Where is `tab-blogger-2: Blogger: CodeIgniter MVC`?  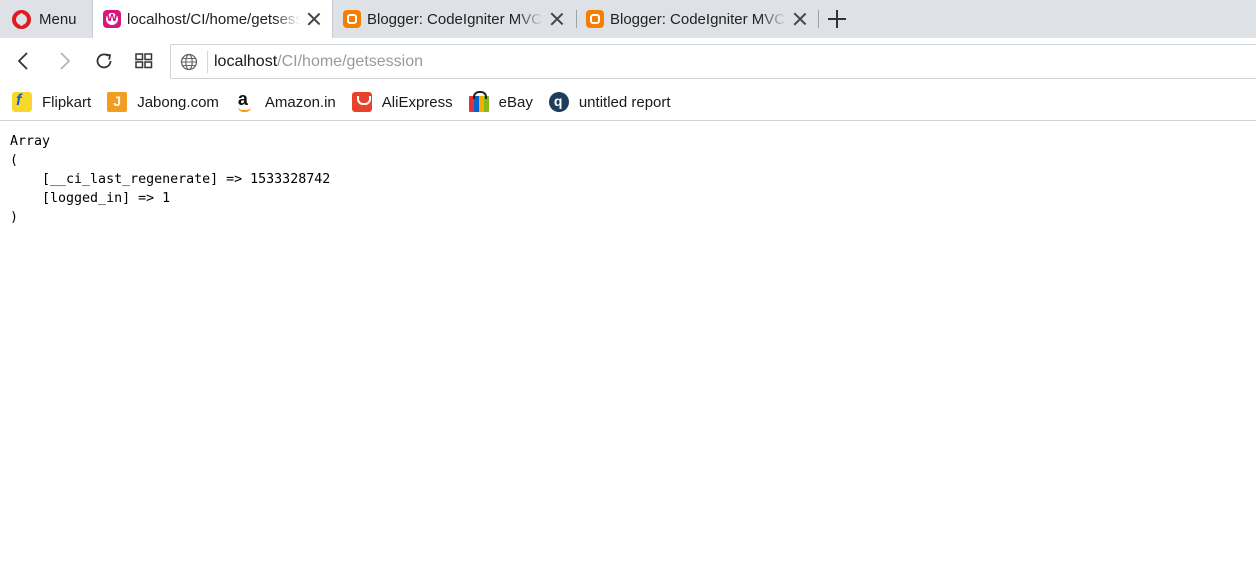
tab-blogger-2: Blogger: CodeIgniter MVC is located at coordinates (697, 19).